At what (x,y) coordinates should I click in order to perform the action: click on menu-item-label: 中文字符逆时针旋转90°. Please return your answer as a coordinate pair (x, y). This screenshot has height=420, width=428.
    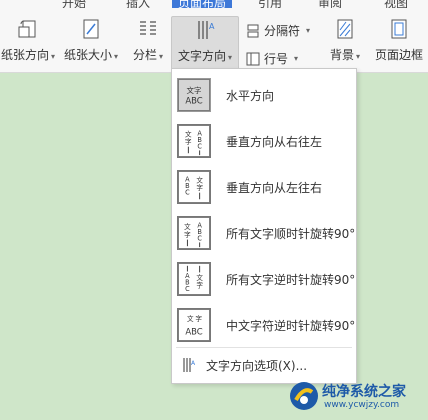
    Looking at the image, I should click on (291, 325).